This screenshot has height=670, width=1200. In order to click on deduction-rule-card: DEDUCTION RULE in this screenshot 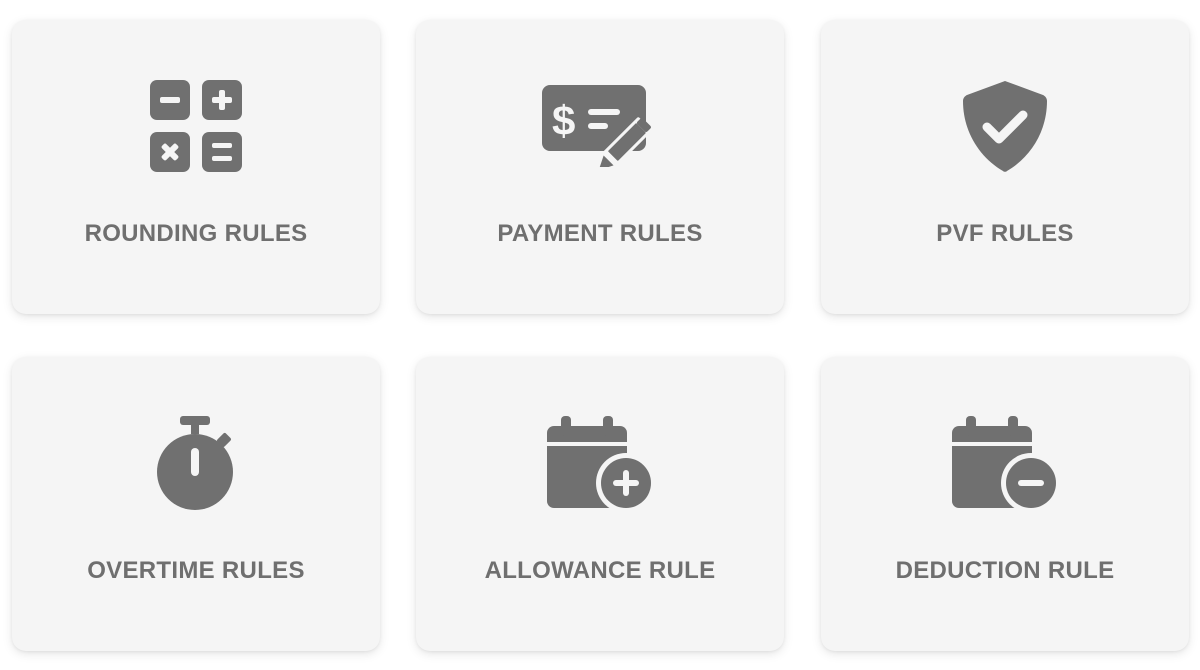, I will do `click(1005, 504)`.